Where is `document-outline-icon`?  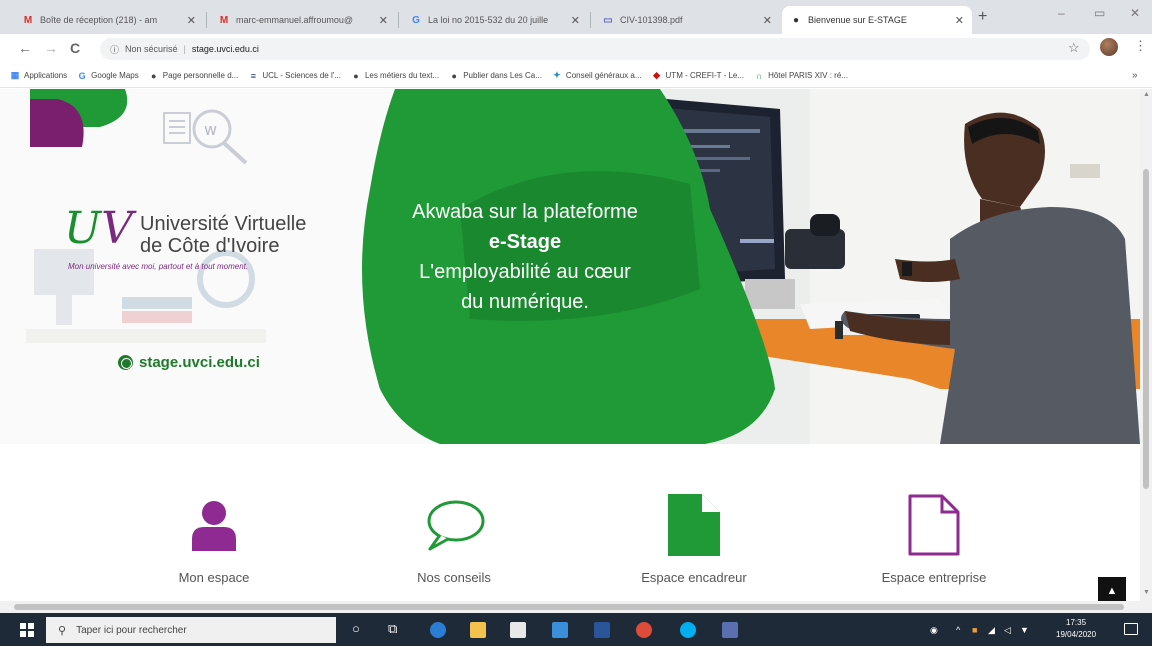
document-outline-icon is located at coordinates (934, 525).